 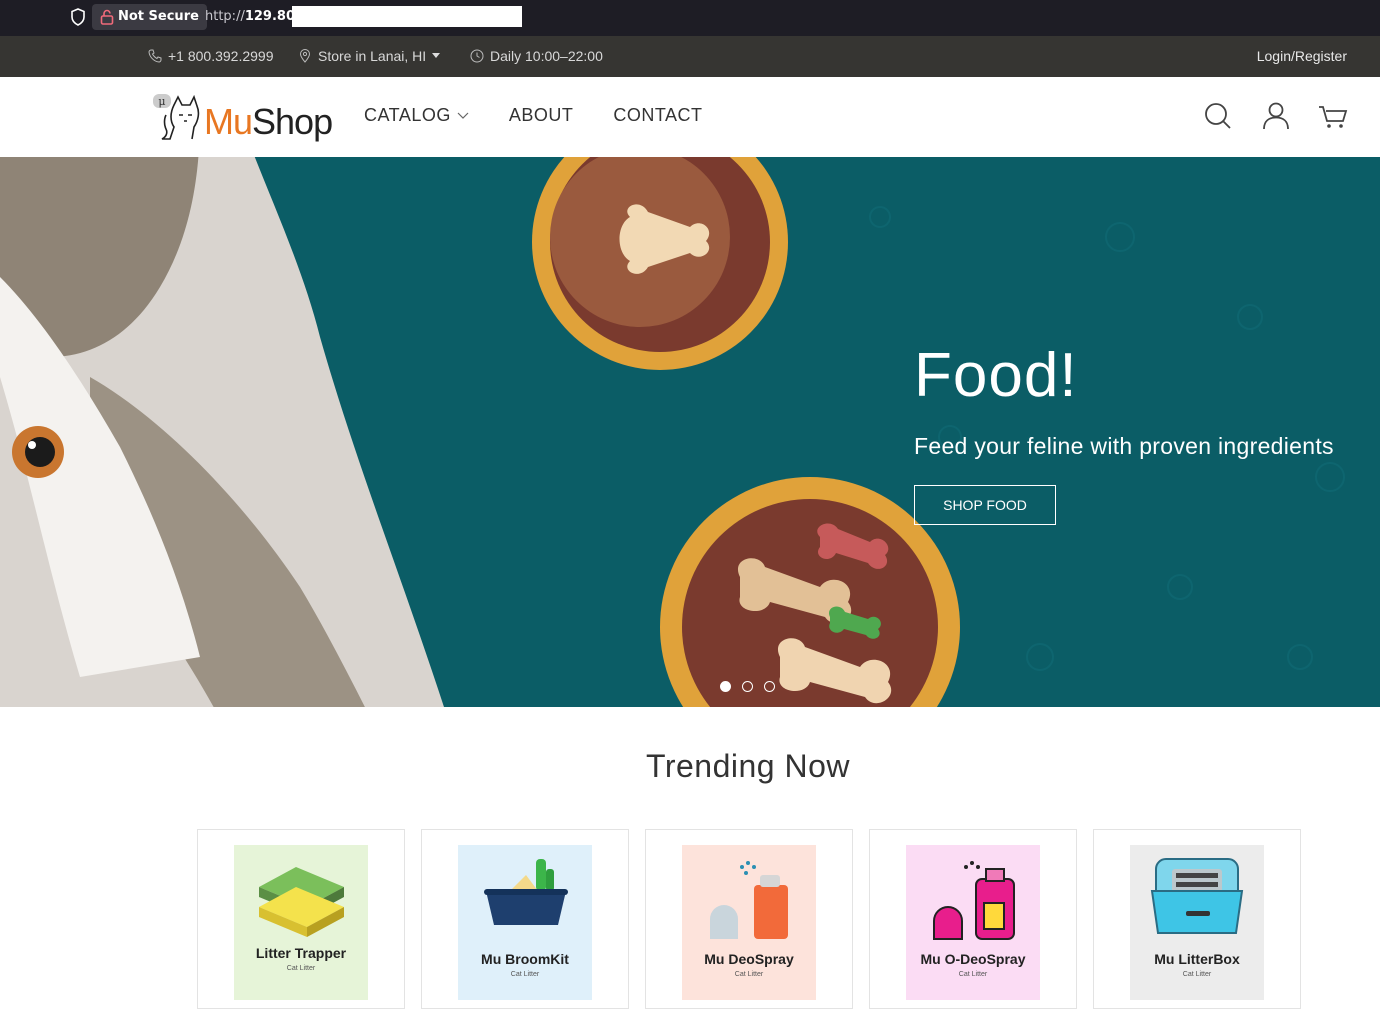 What do you see at coordinates (155, 56) in the screenshot?
I see `phone-icon` at bounding box center [155, 56].